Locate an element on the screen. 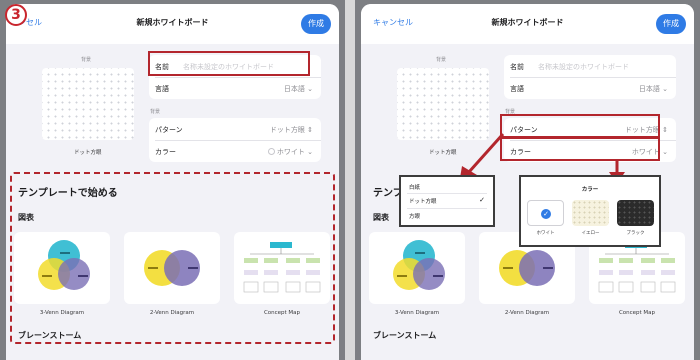  pattern-dropdown: 白紙 ドット方眼 ✓ 方眼 is located at coordinates (447, 201).